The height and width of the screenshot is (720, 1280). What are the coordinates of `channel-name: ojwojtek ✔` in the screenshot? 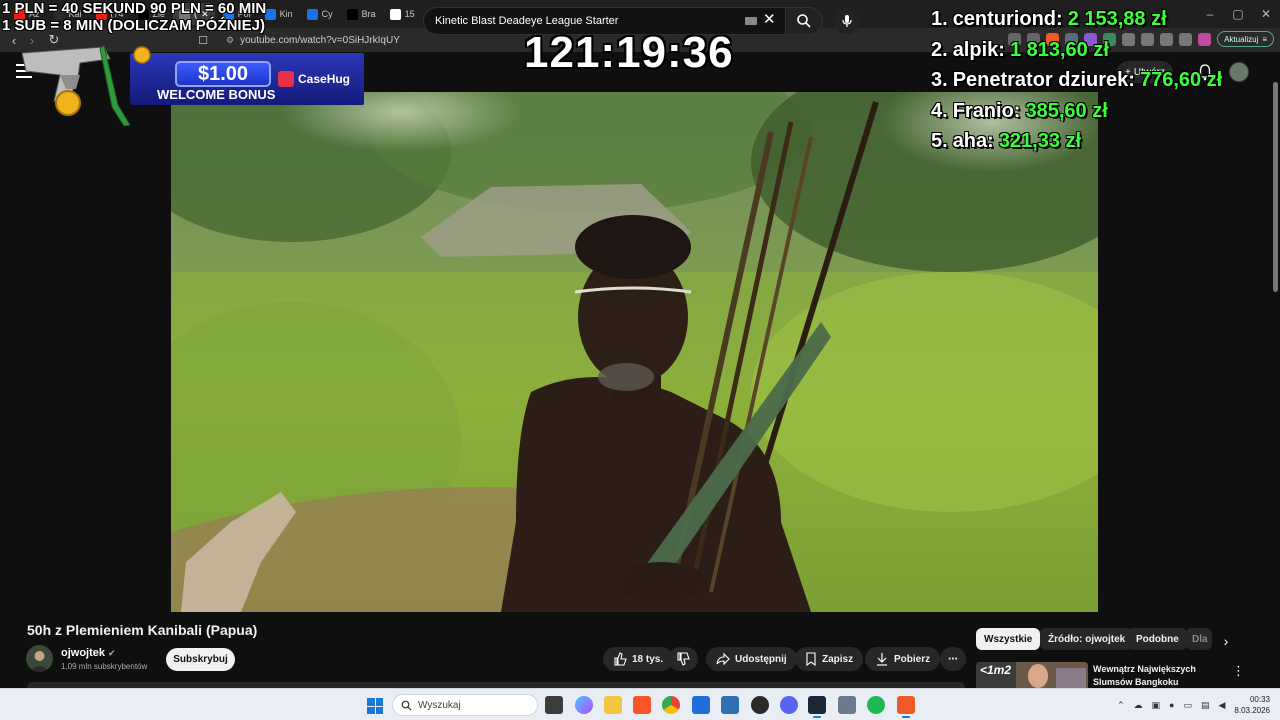 It's located at (88, 653).